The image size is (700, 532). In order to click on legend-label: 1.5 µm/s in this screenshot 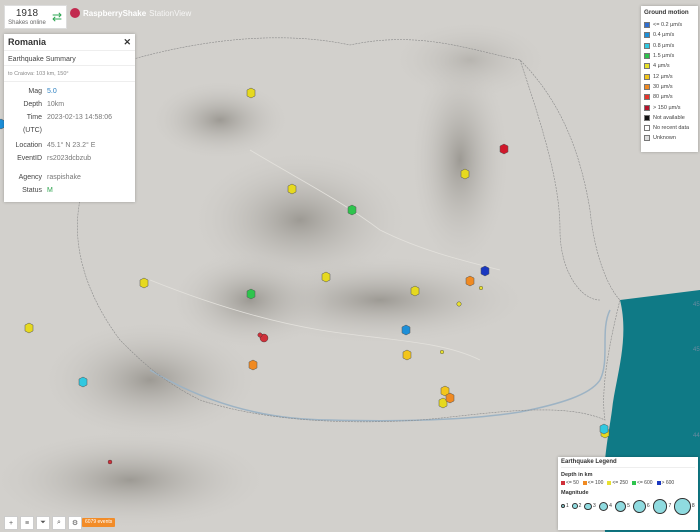, I will do `click(664, 56)`.